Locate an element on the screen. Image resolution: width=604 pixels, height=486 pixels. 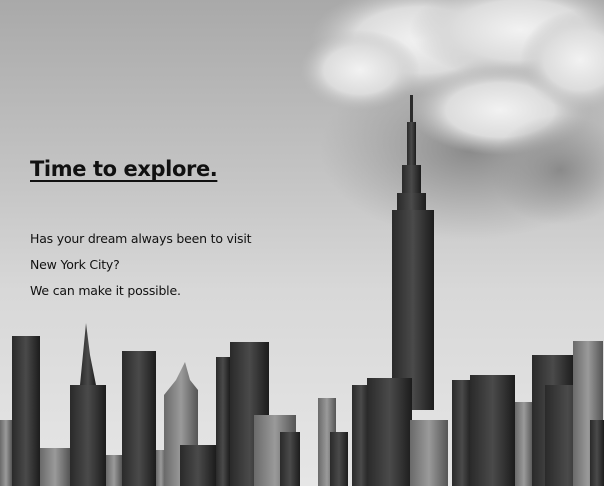
hero-description-line-2: New York City? is located at coordinates (75, 264).